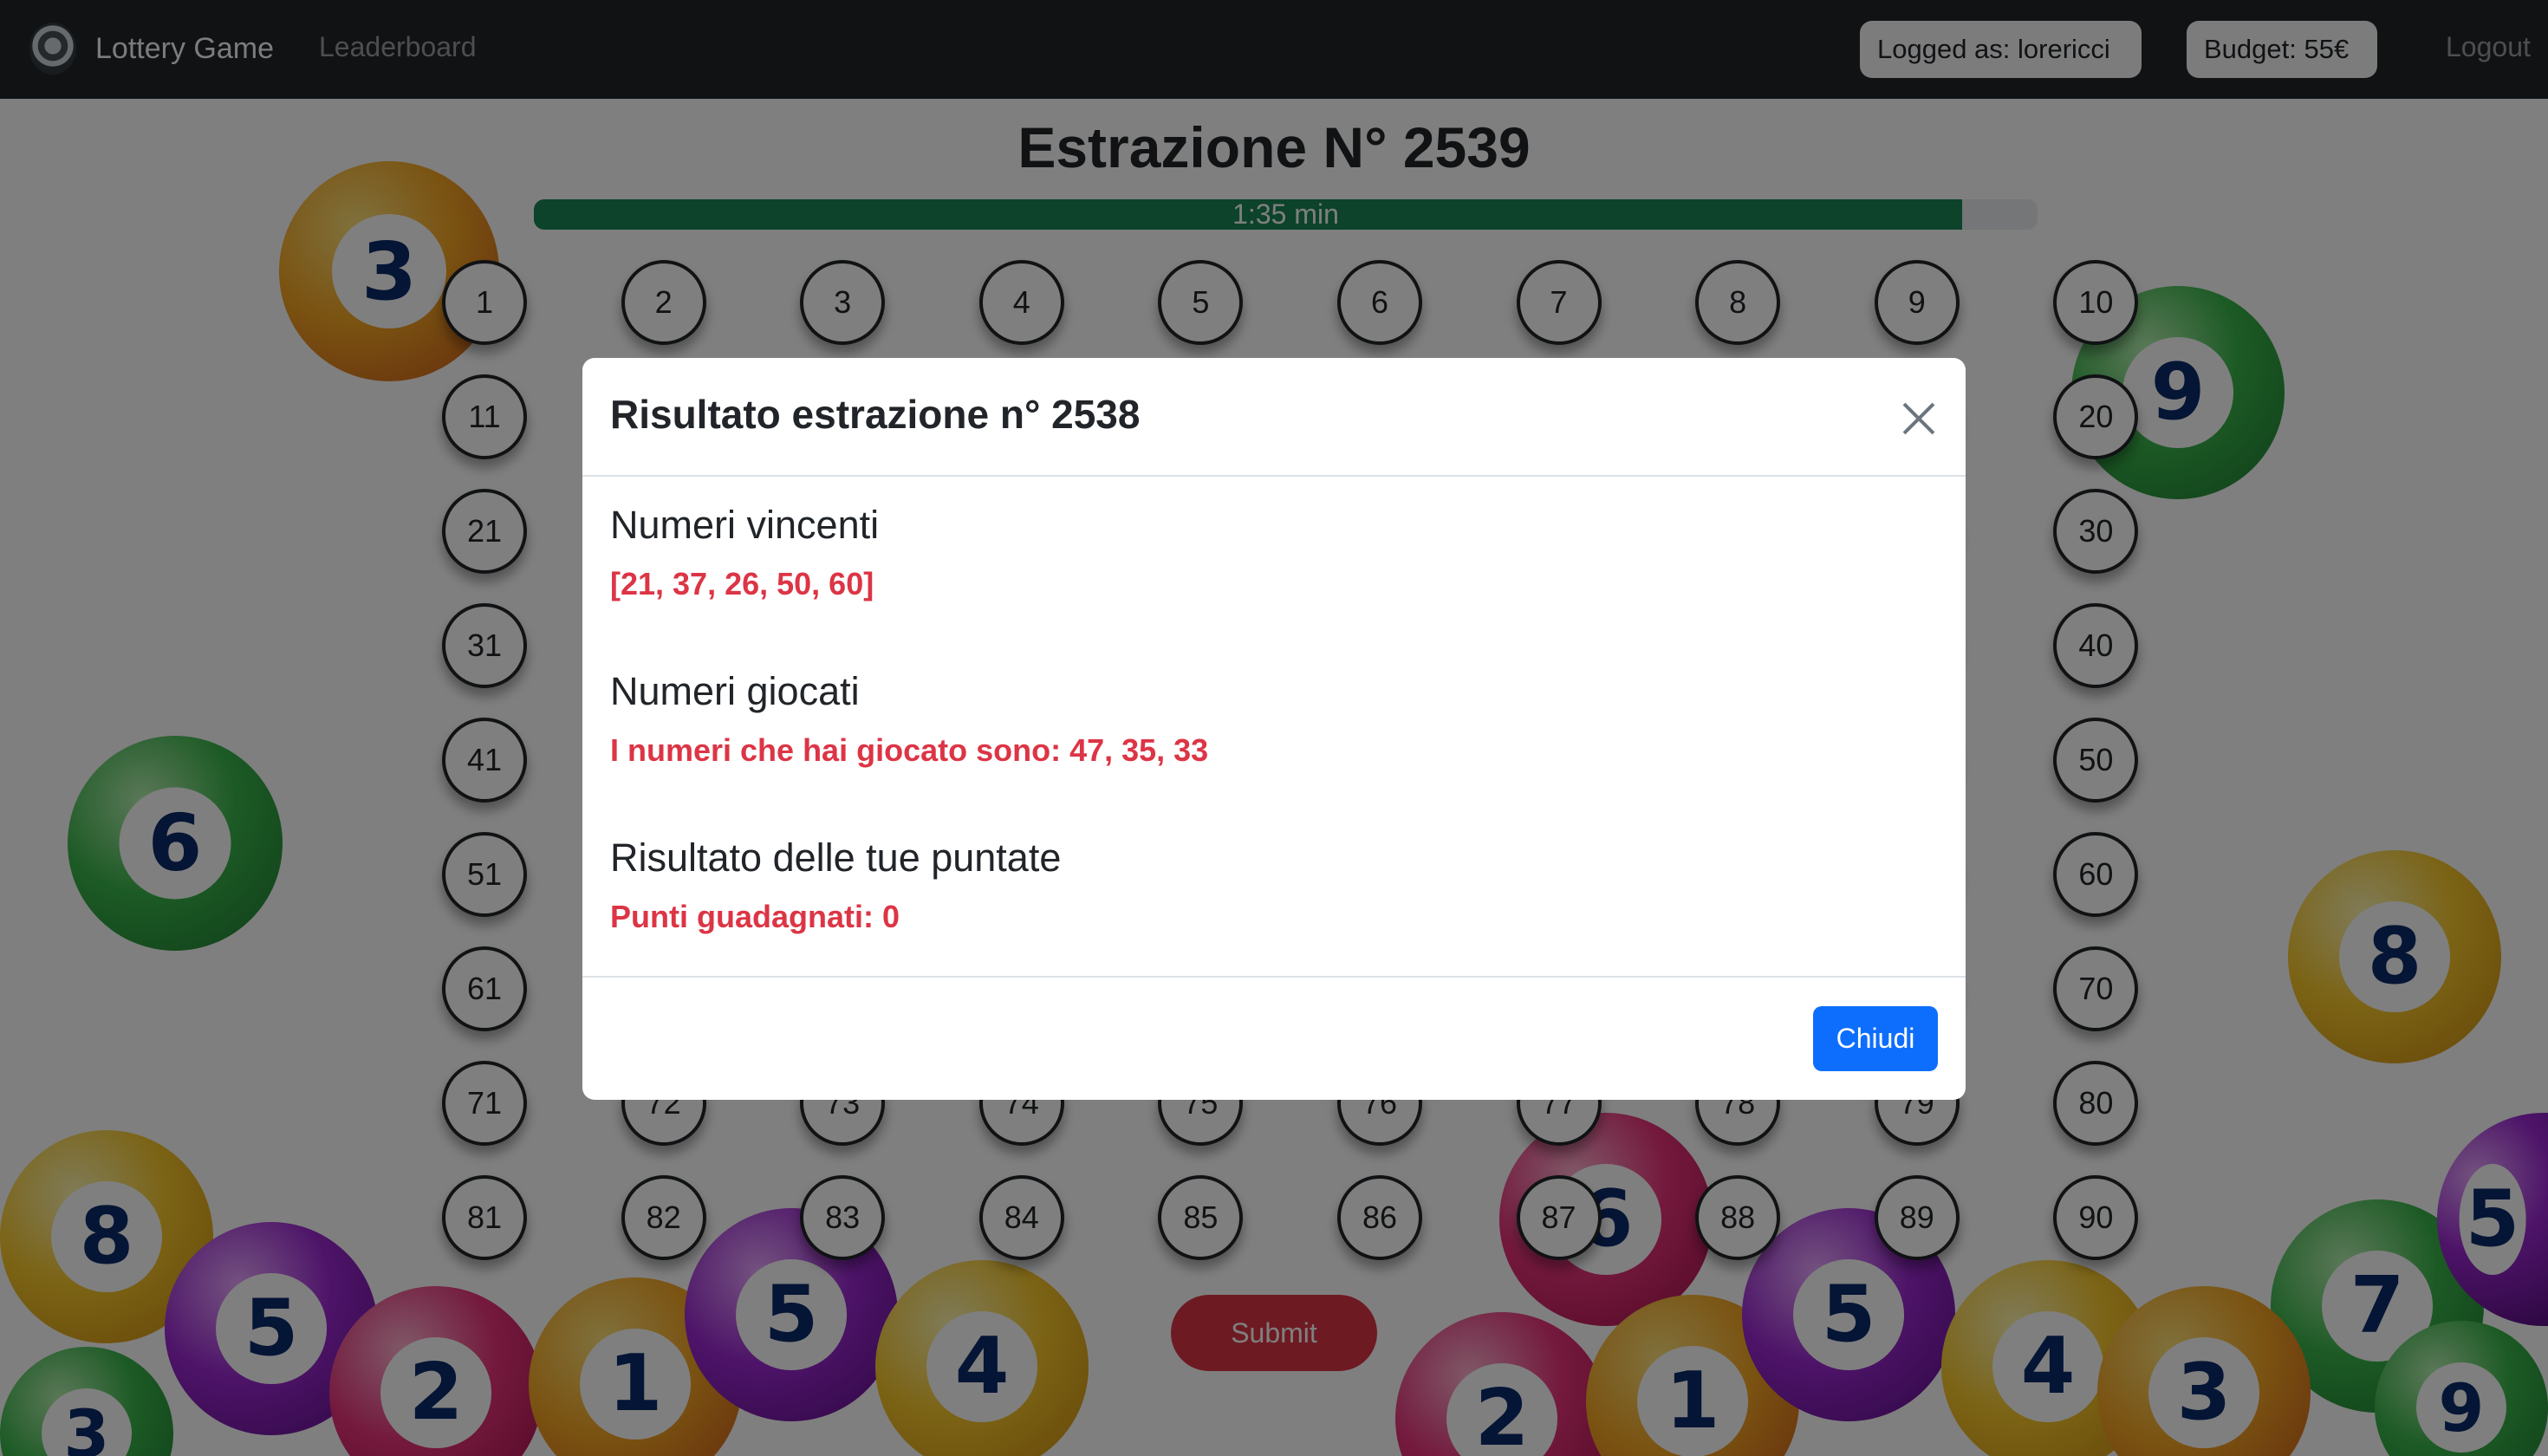 Image resolution: width=2548 pixels, height=1456 pixels. I want to click on result-heading: Risultato delle tue puntate, so click(836, 857).